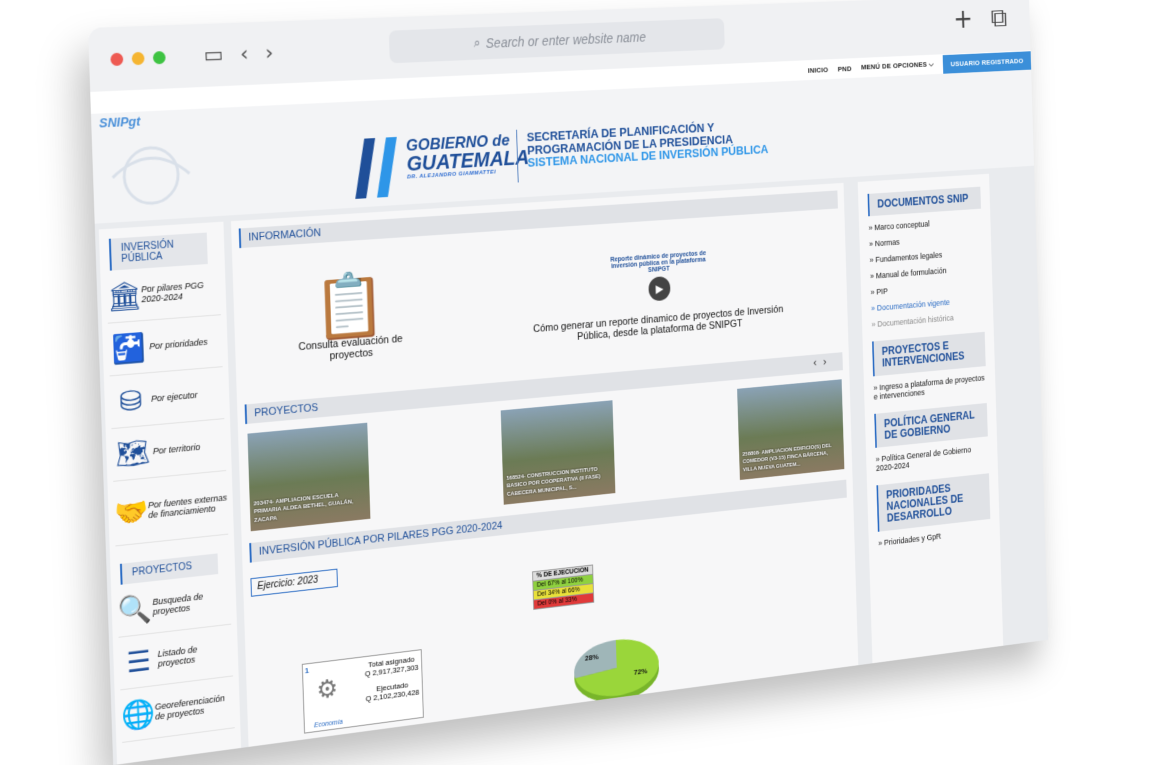  What do you see at coordinates (158, 251) in the screenshot?
I see `inversion-publica-heading: INVERSIÓN PÚBLICA` at bounding box center [158, 251].